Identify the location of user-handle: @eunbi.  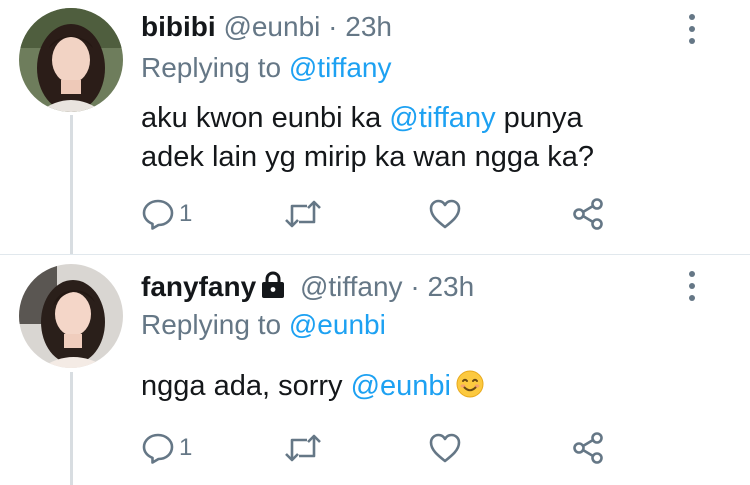
(271, 26).